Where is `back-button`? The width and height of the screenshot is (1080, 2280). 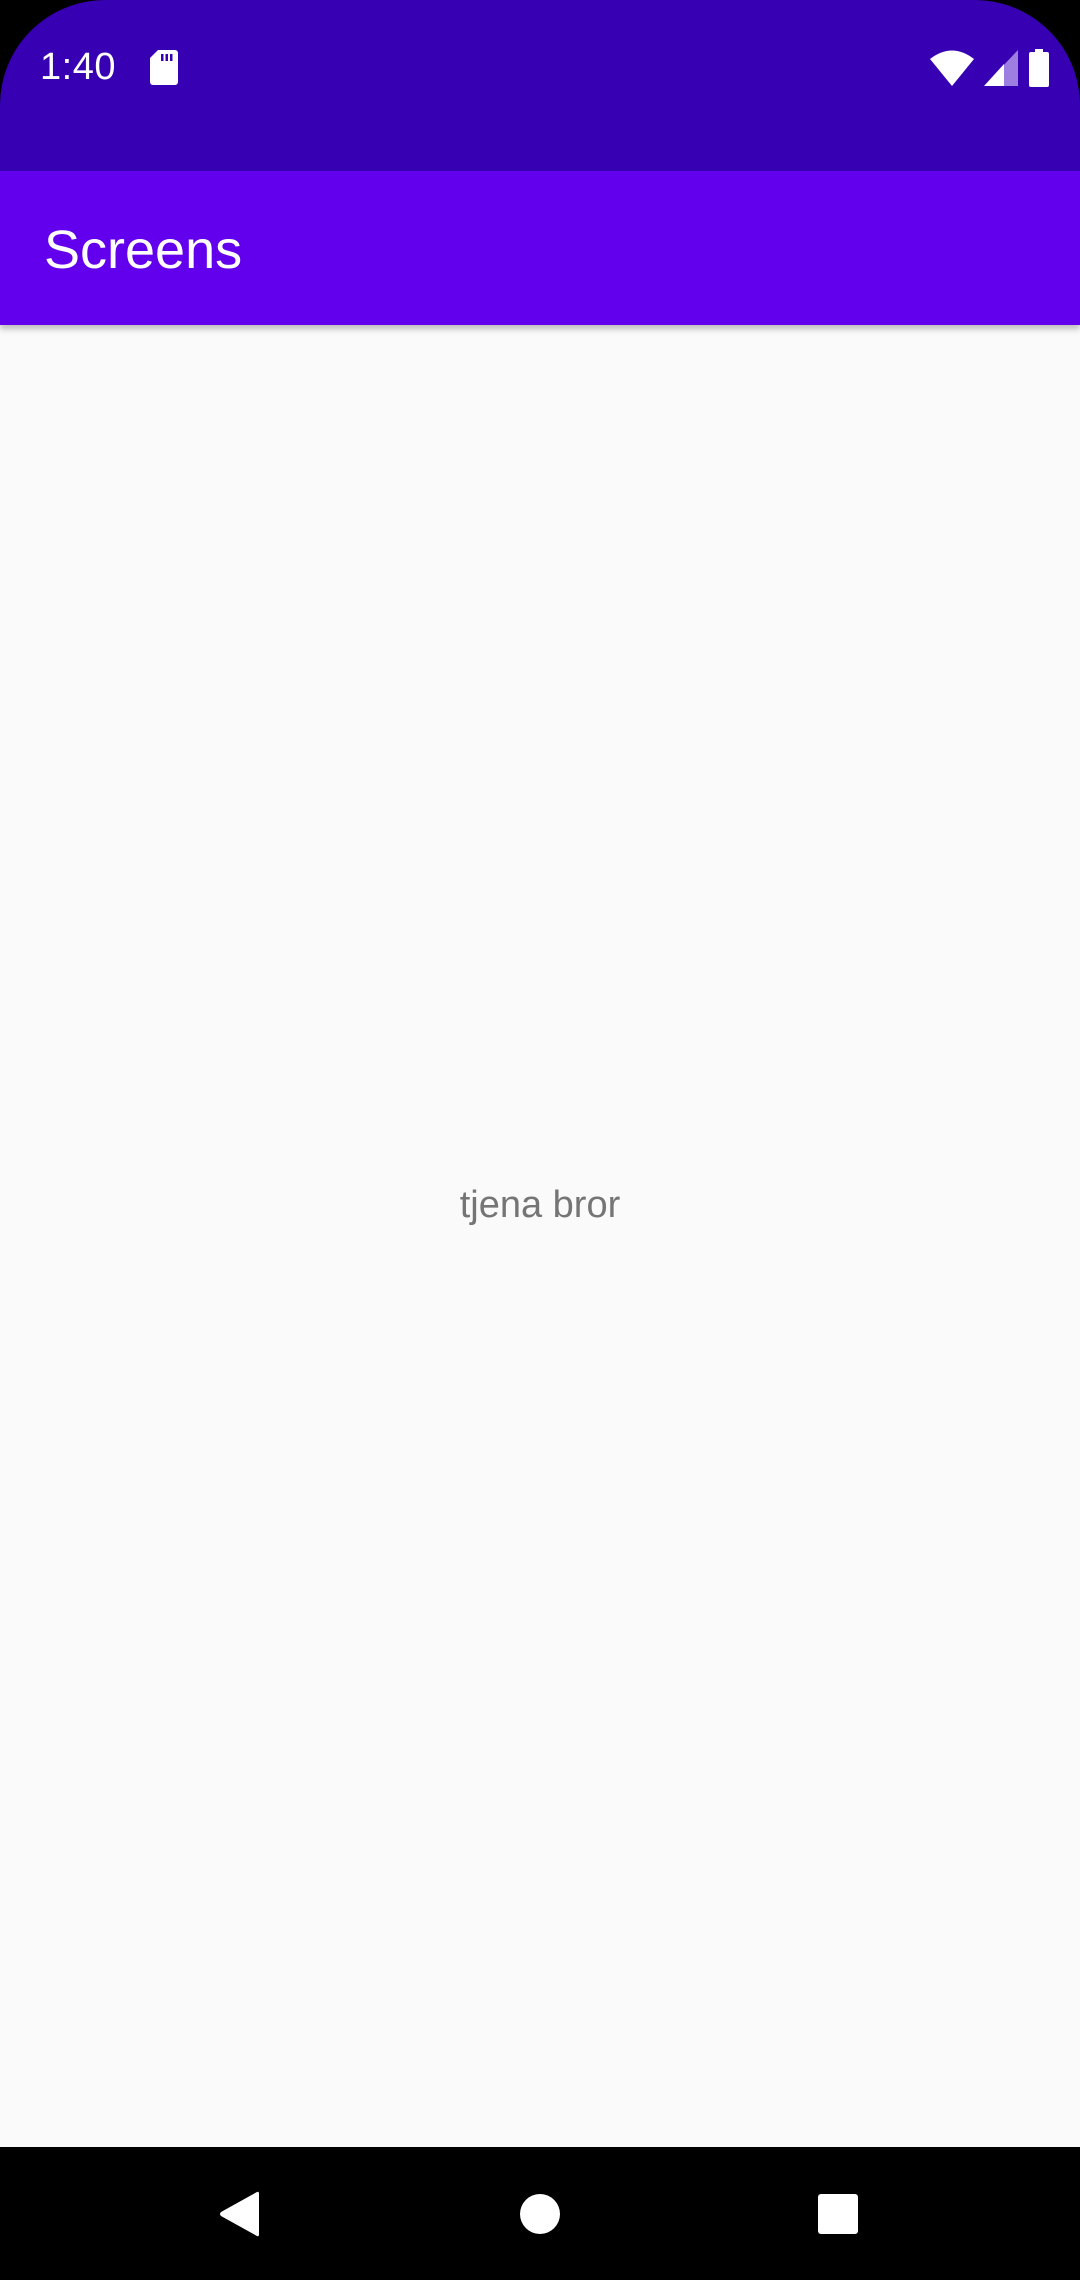 back-button is located at coordinates (240, 2213).